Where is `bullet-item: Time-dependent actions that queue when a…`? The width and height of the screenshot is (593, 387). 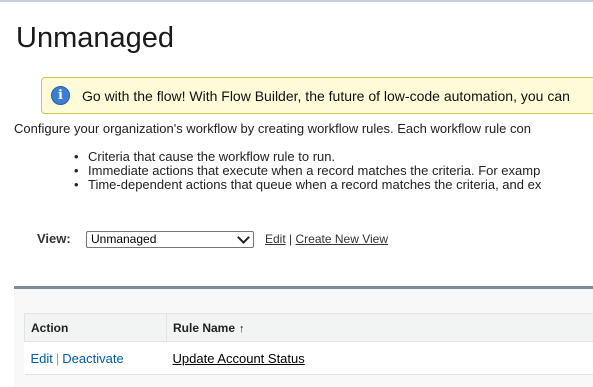
bullet-item: Time-dependent actions that queue when a… is located at coordinates (307, 185).